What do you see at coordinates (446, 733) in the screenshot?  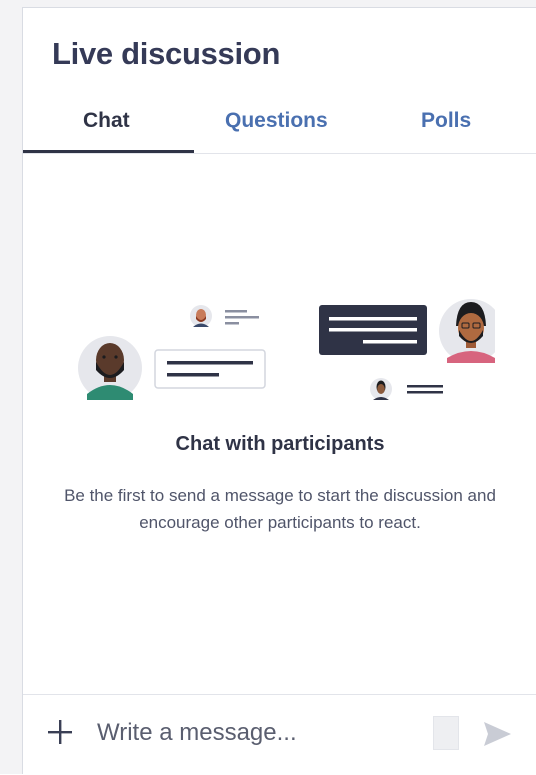 I see `emoji-icon` at bounding box center [446, 733].